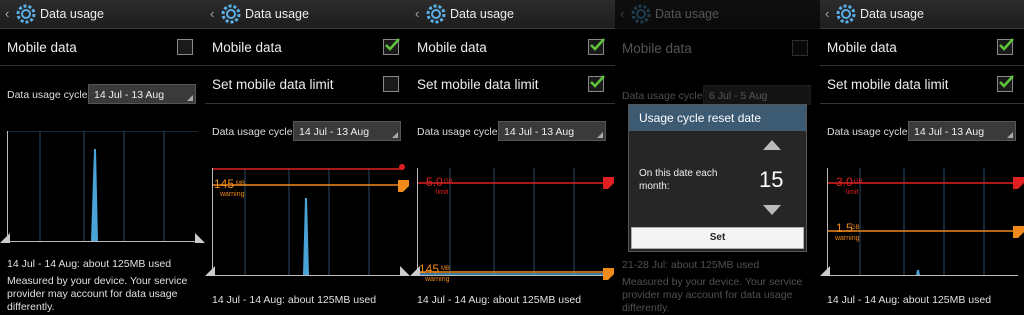 Image resolution: width=1024 pixels, height=315 pixels. What do you see at coordinates (772, 210) in the screenshot?
I see `decrement-arrow-icon` at bounding box center [772, 210].